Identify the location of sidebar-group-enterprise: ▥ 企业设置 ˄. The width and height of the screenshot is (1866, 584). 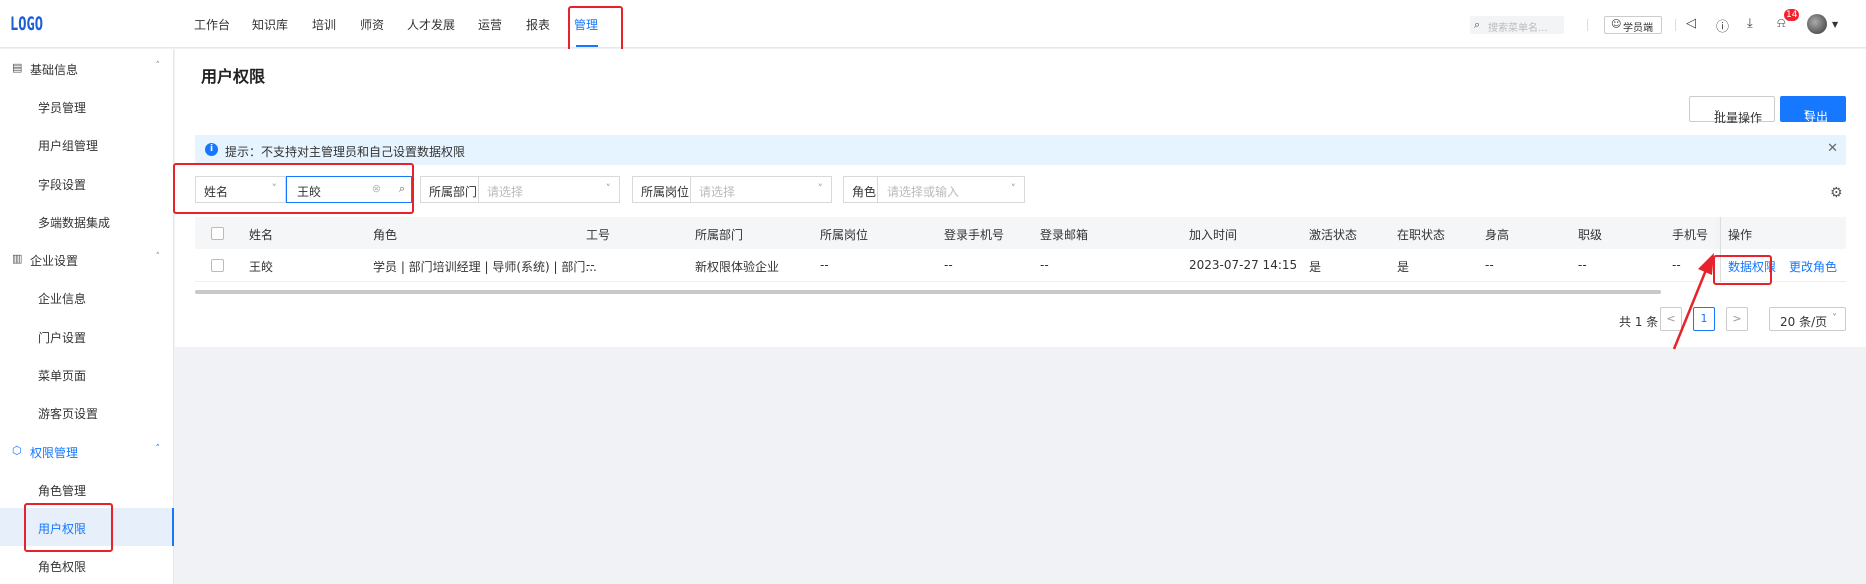
(87, 259).